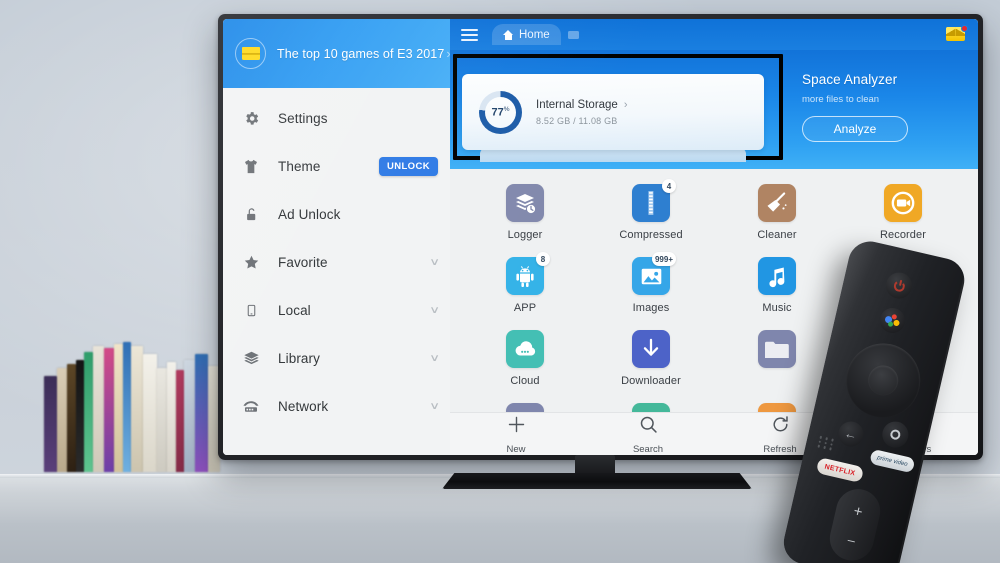 The image size is (1000, 563). What do you see at coordinates (336, 166) in the screenshot?
I see `sidebar-item-theme: Theme UNLOCK` at bounding box center [336, 166].